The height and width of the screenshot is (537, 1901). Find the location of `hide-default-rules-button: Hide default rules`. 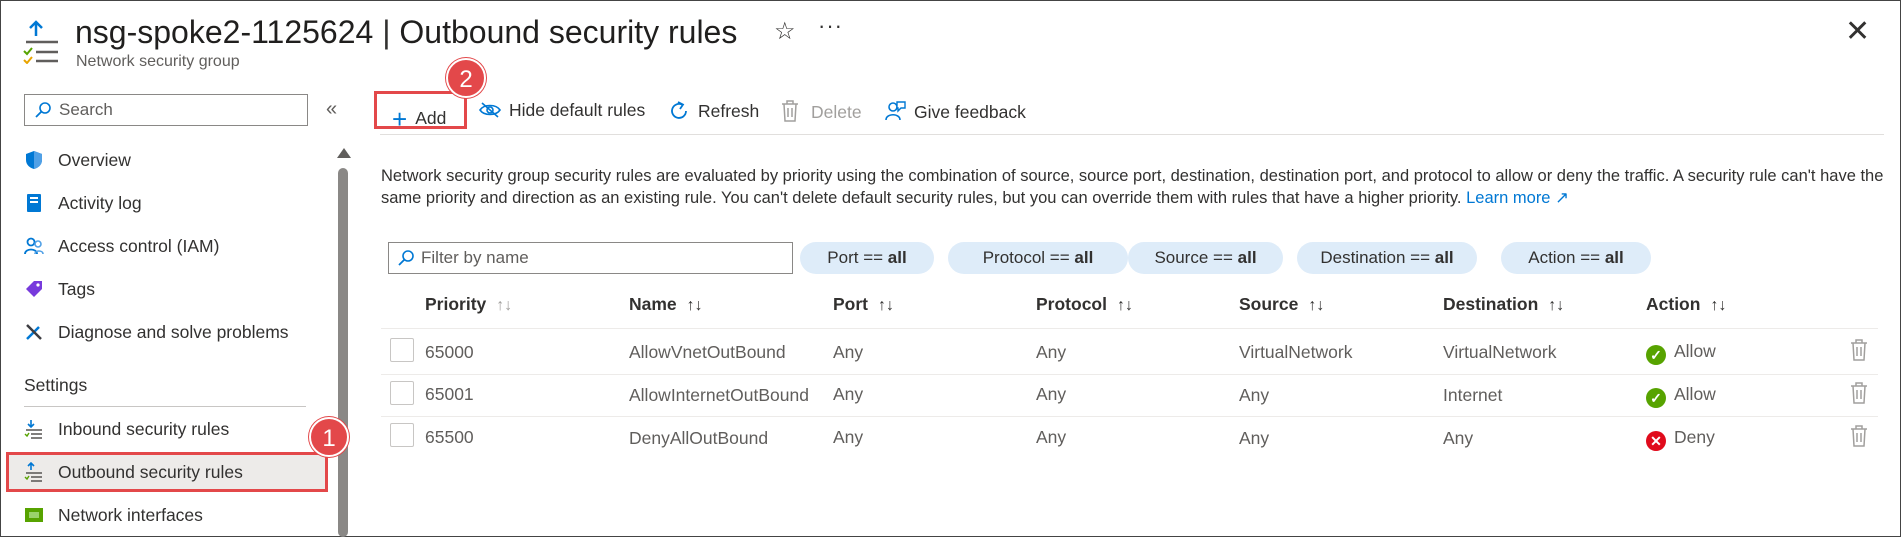

hide-default-rules-button: Hide default rules is located at coordinates (562, 110).